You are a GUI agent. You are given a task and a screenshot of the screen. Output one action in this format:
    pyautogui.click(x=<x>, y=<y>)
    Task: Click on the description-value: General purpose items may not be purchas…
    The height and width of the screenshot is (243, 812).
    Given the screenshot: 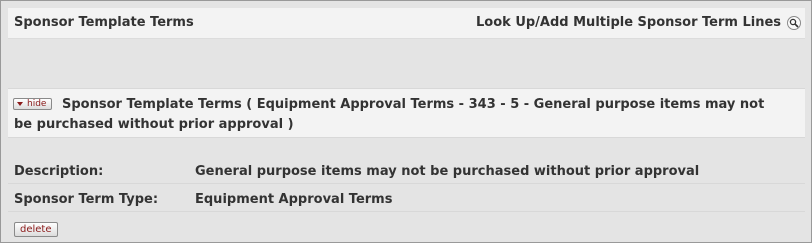 What is the action you would take?
    pyautogui.click(x=447, y=171)
    